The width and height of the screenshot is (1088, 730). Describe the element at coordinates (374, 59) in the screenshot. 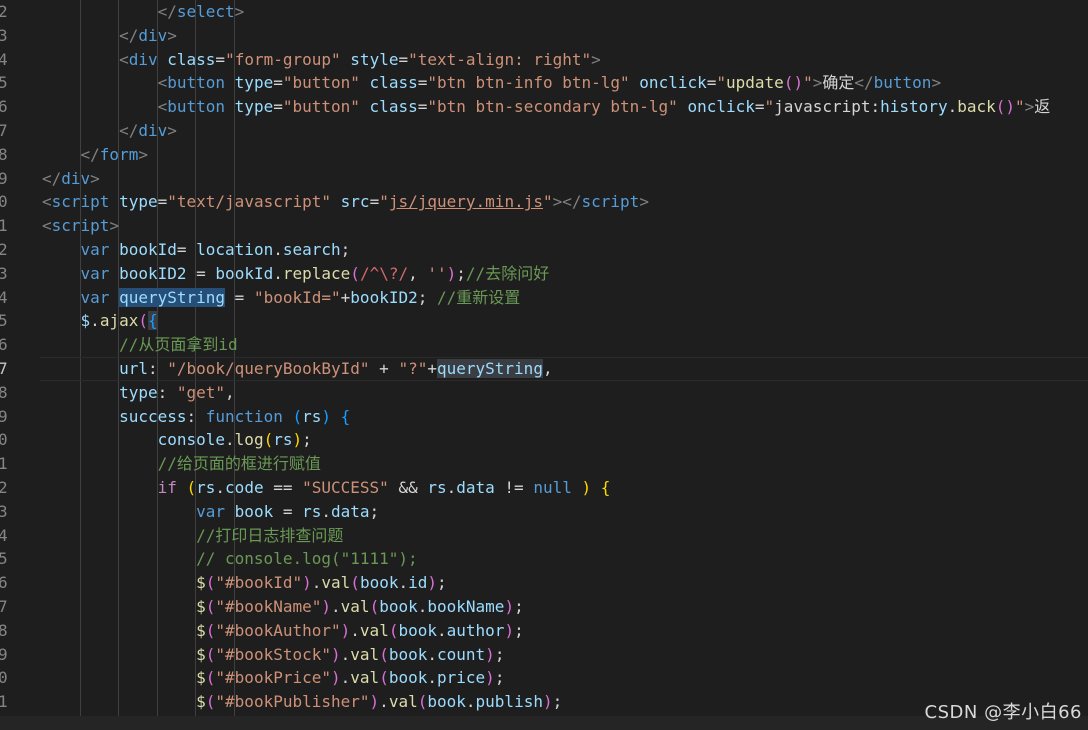

I see `token-attr: style` at that location.